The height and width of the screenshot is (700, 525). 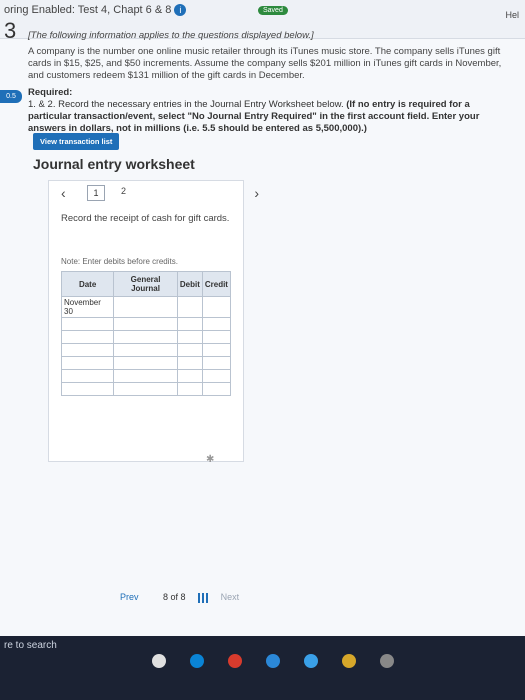 What do you see at coordinates (87, 307) in the screenshot?
I see `date-cell: November 30` at bounding box center [87, 307].